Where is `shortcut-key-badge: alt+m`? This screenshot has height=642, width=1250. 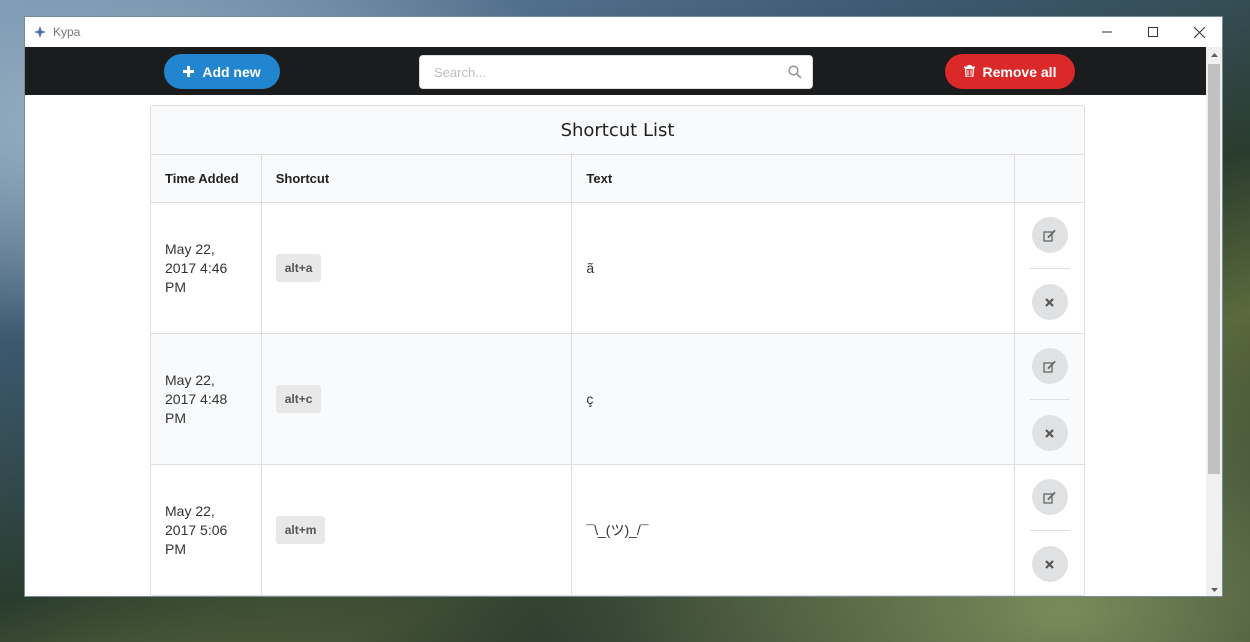 shortcut-key-badge: alt+m is located at coordinates (300, 530).